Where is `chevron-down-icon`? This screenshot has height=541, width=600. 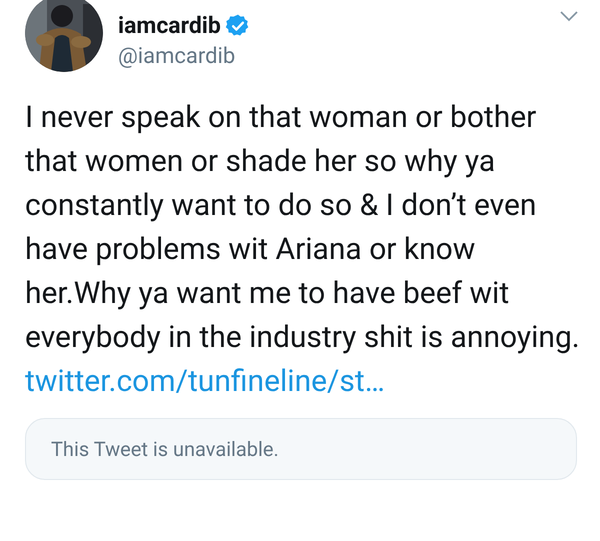
chevron-down-icon is located at coordinates (569, 16).